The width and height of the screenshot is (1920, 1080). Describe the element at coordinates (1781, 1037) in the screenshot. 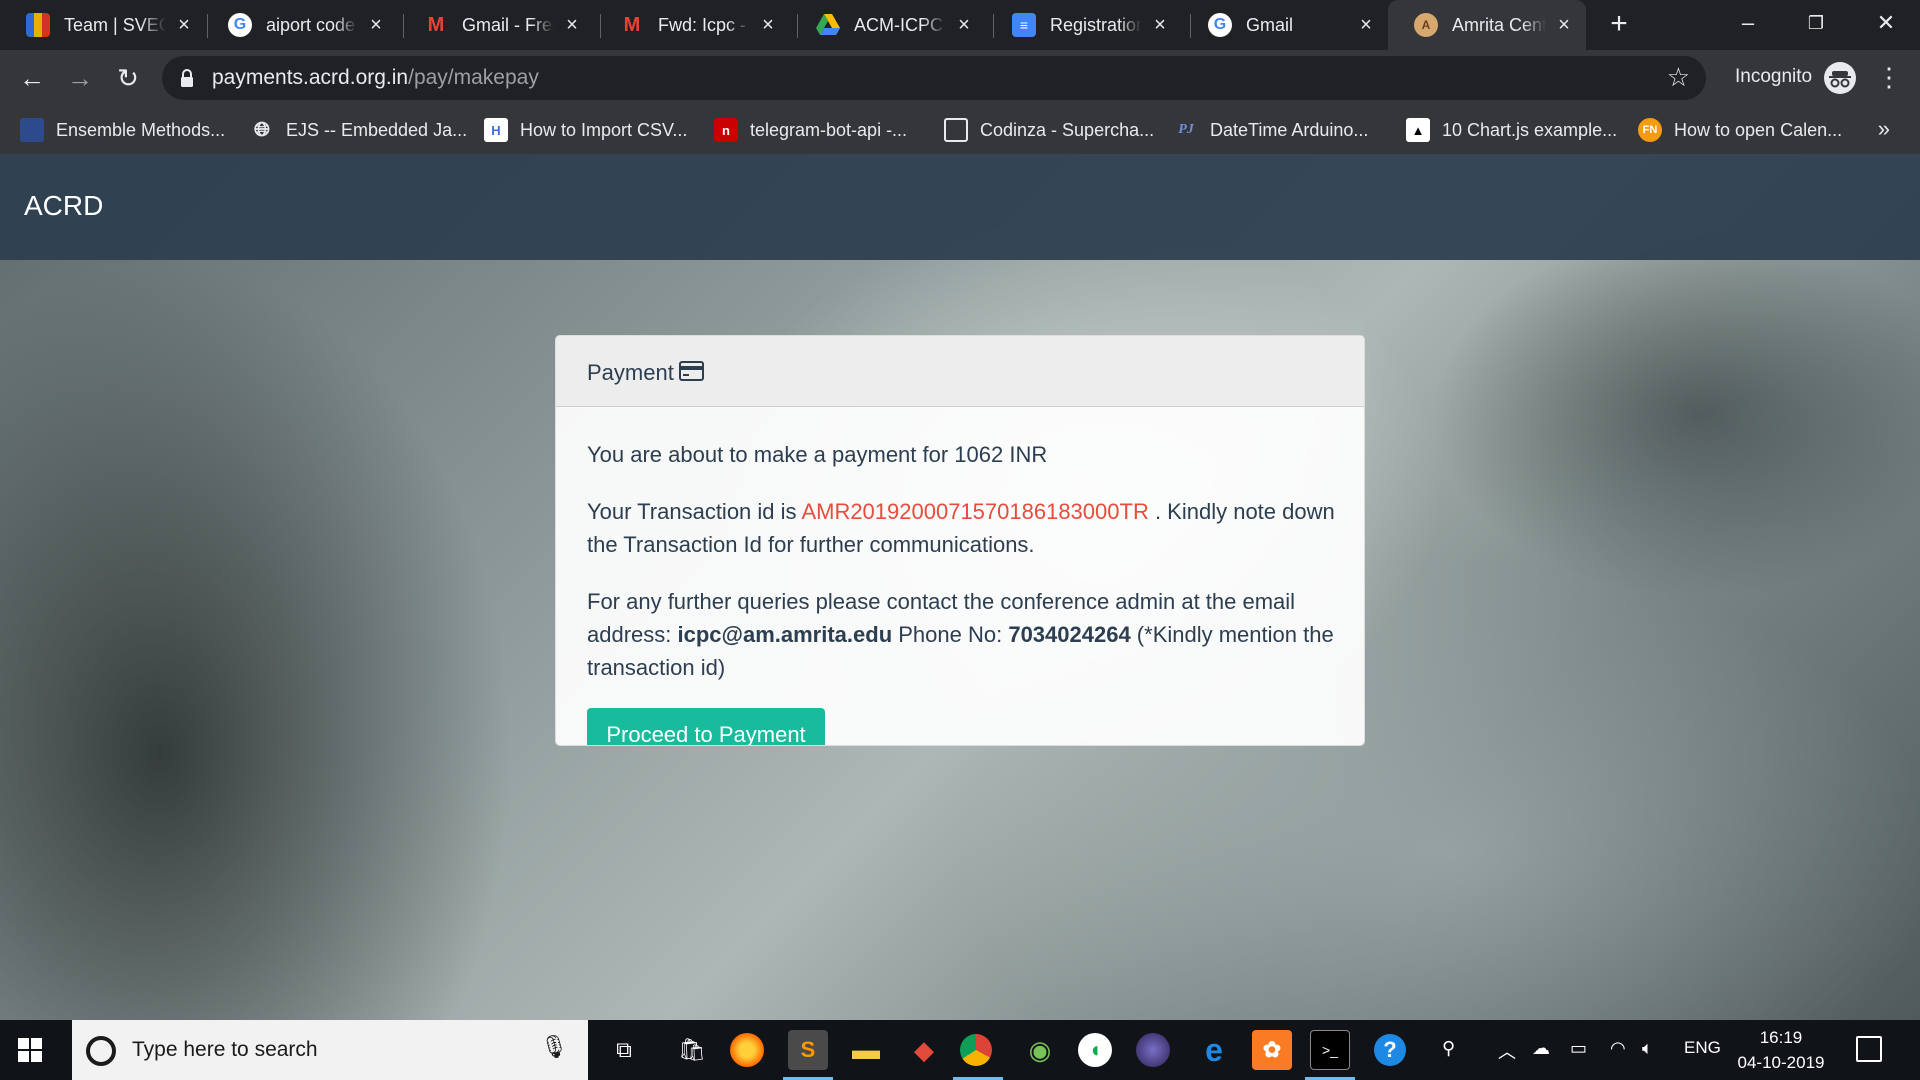

I see `clock-time: 16:19` at that location.